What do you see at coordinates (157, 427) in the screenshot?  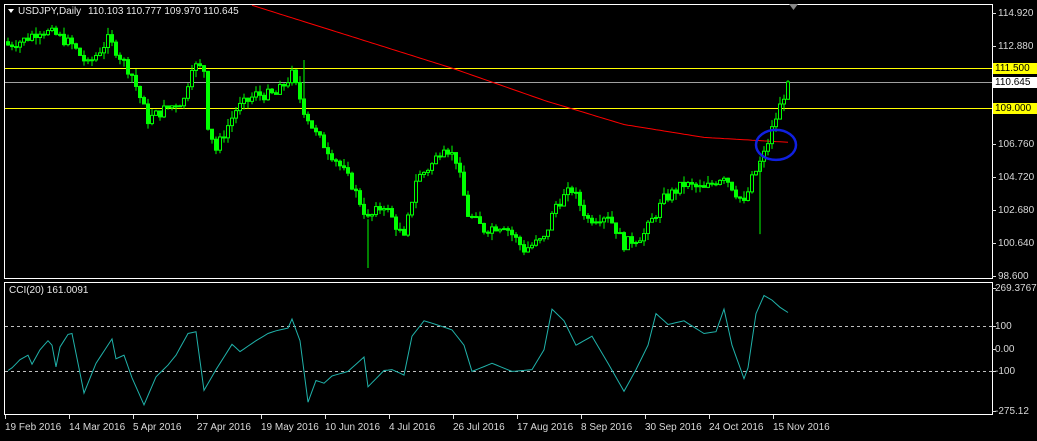 I see `time-axis-label: 5 Apr 2016` at bounding box center [157, 427].